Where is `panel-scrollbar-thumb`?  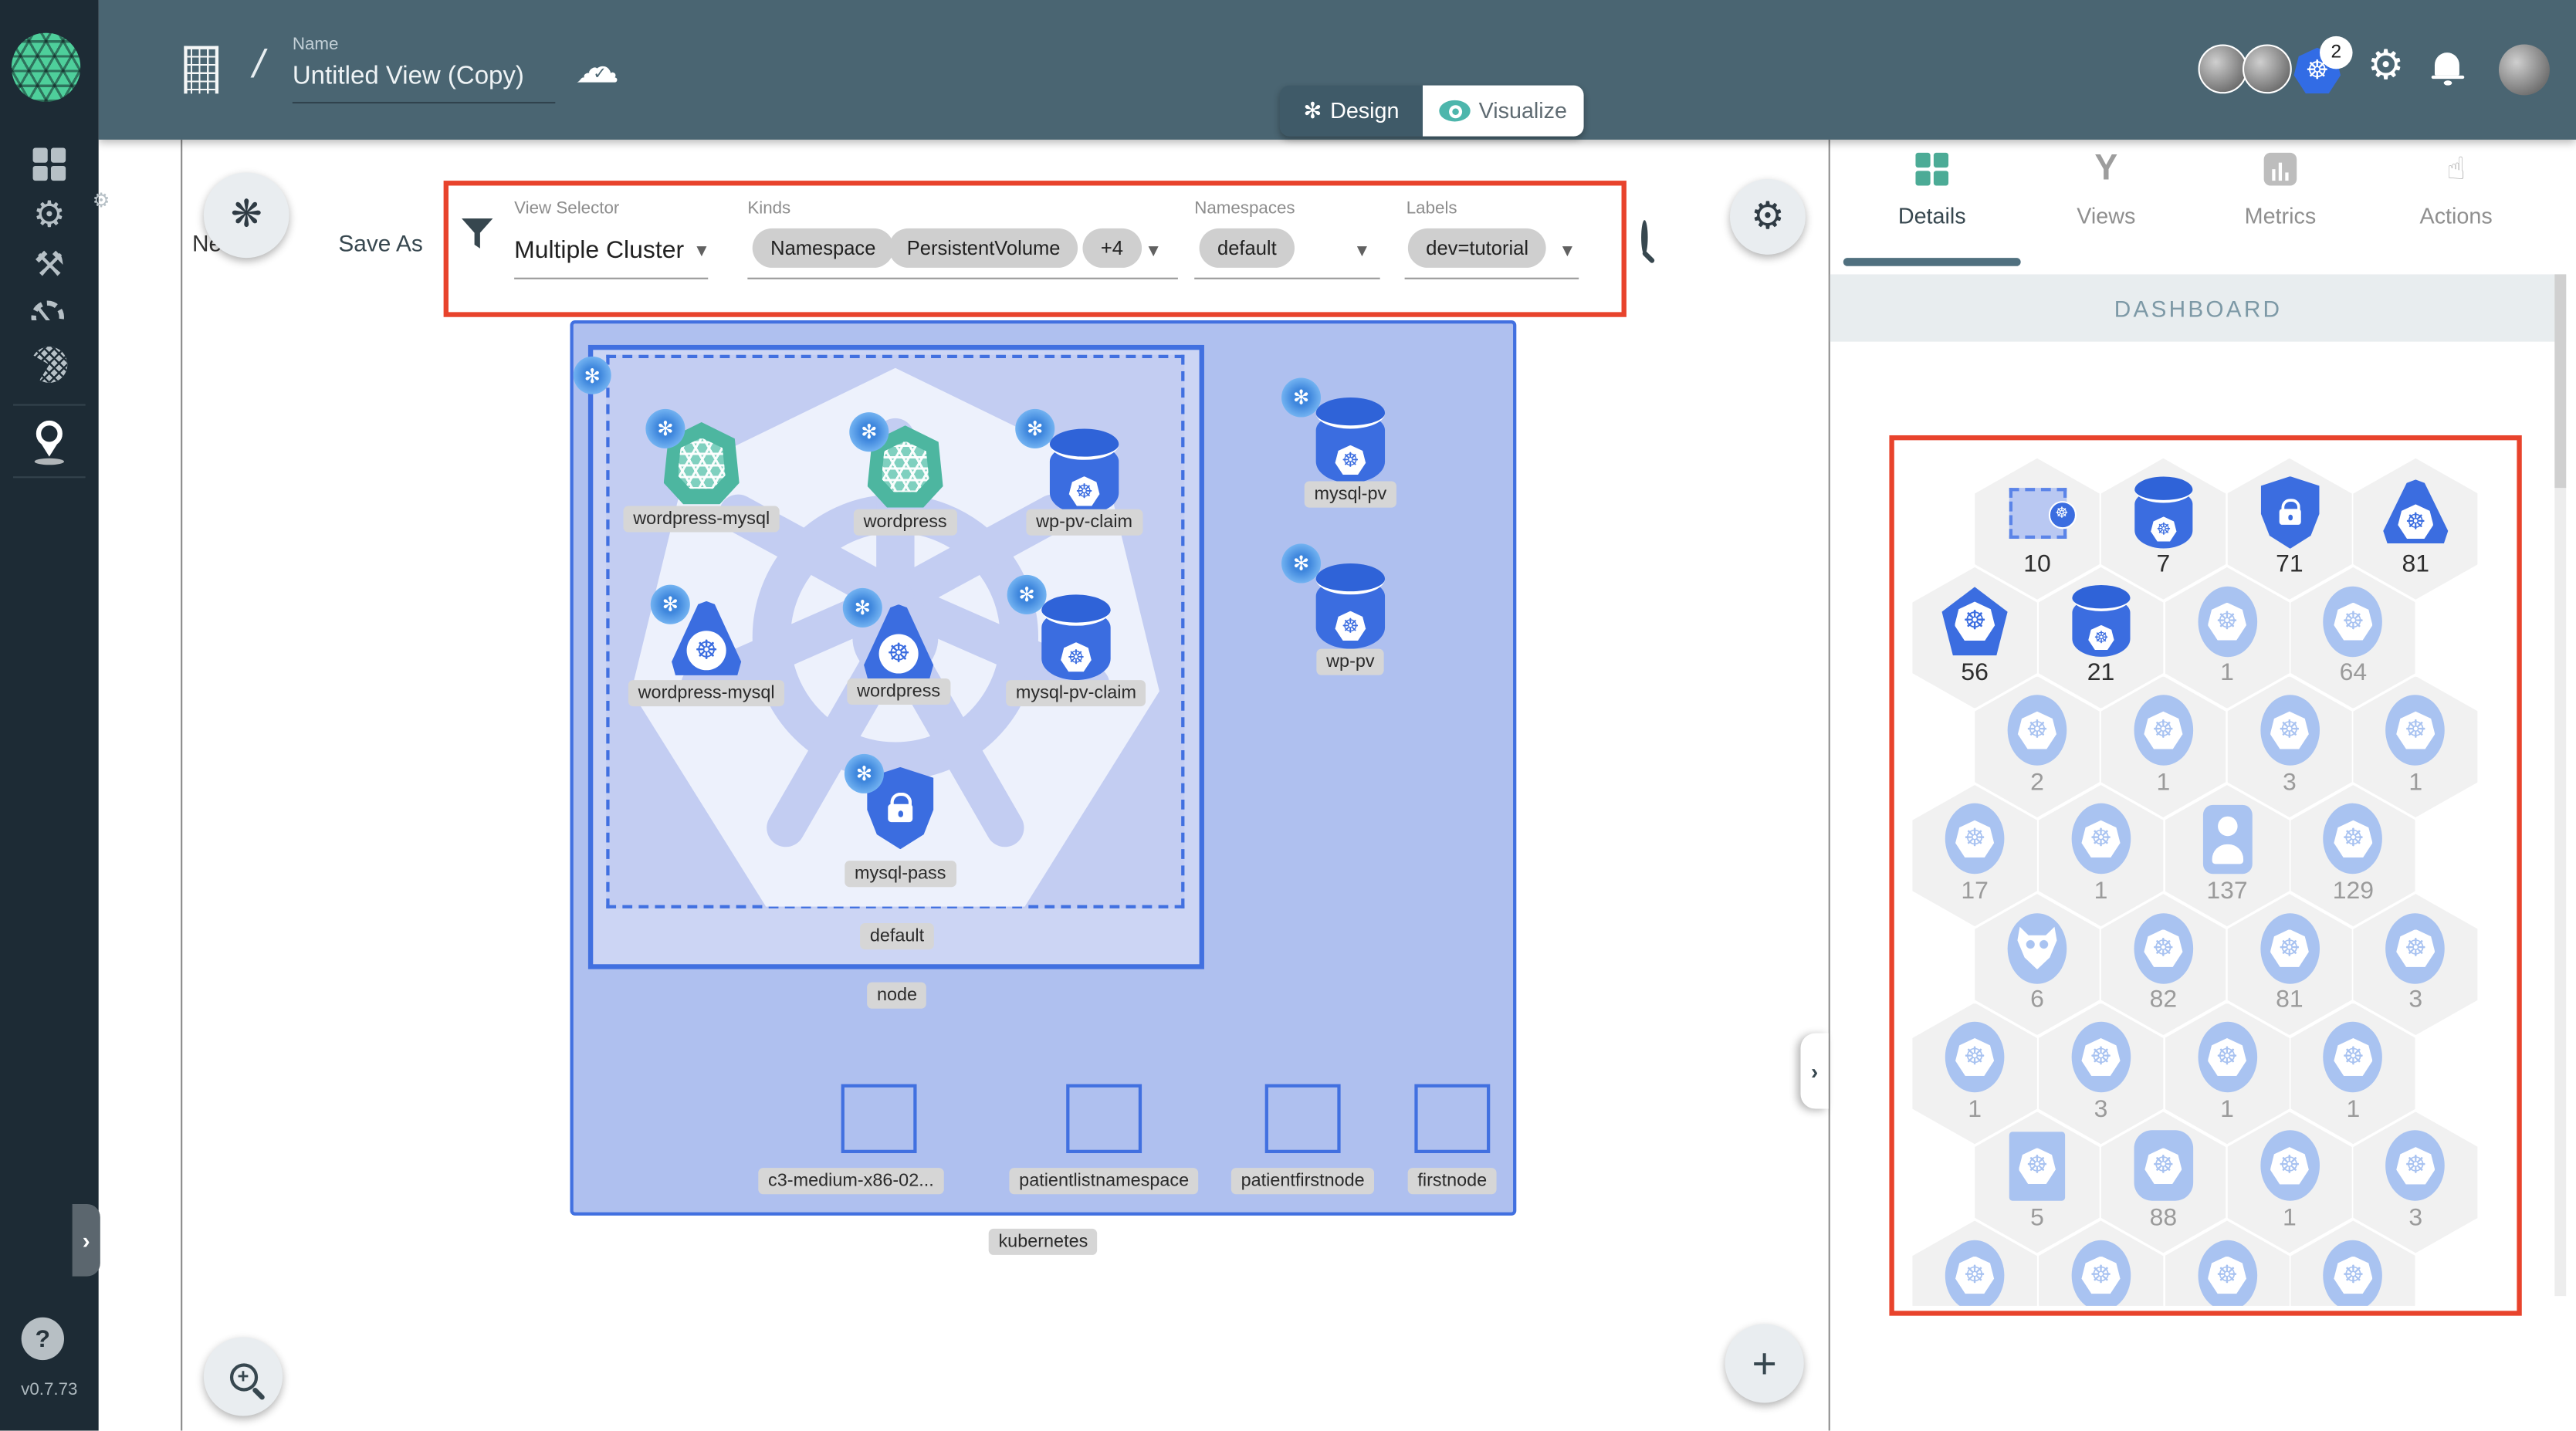
panel-scrollbar-thumb is located at coordinates (2560, 381).